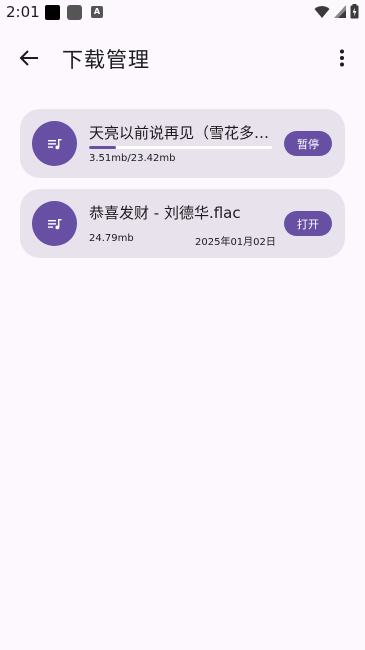  Describe the element at coordinates (165, 213) in the screenshot. I see `file-name: 恭喜发财 - 刘德华.flac` at that location.